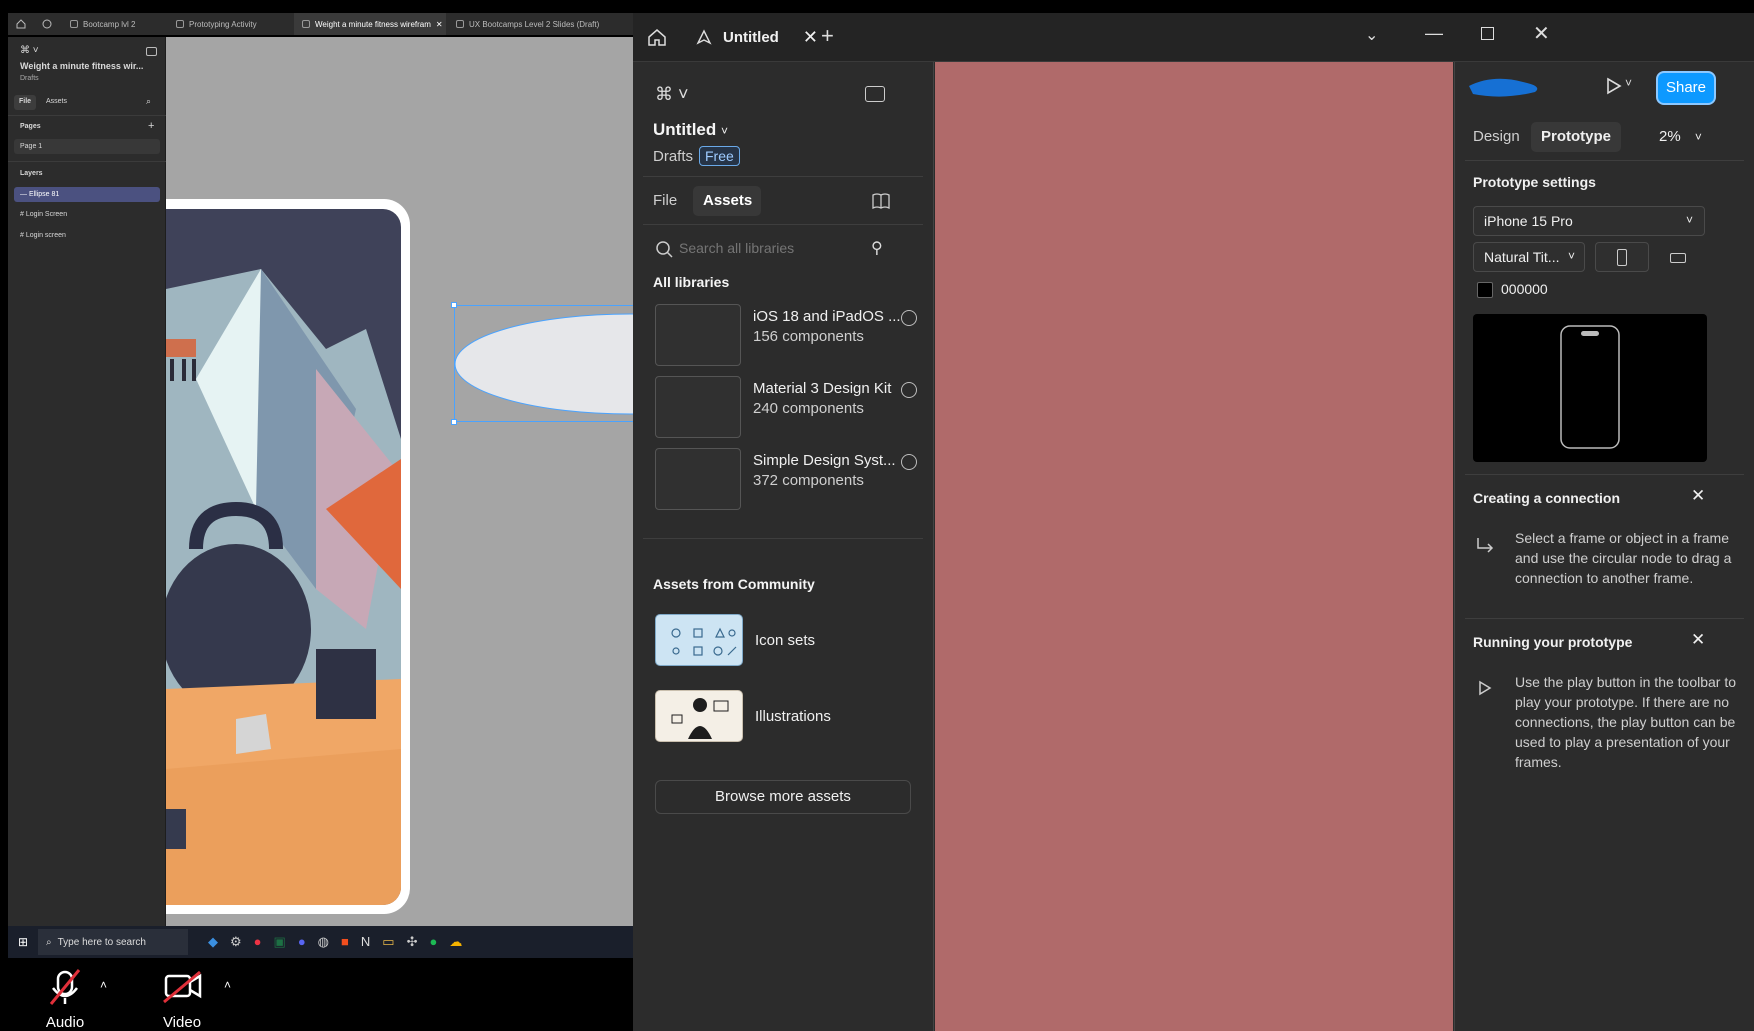  Describe the element at coordinates (673, 156) in the screenshot. I see `drafts-link: Drafts` at that location.